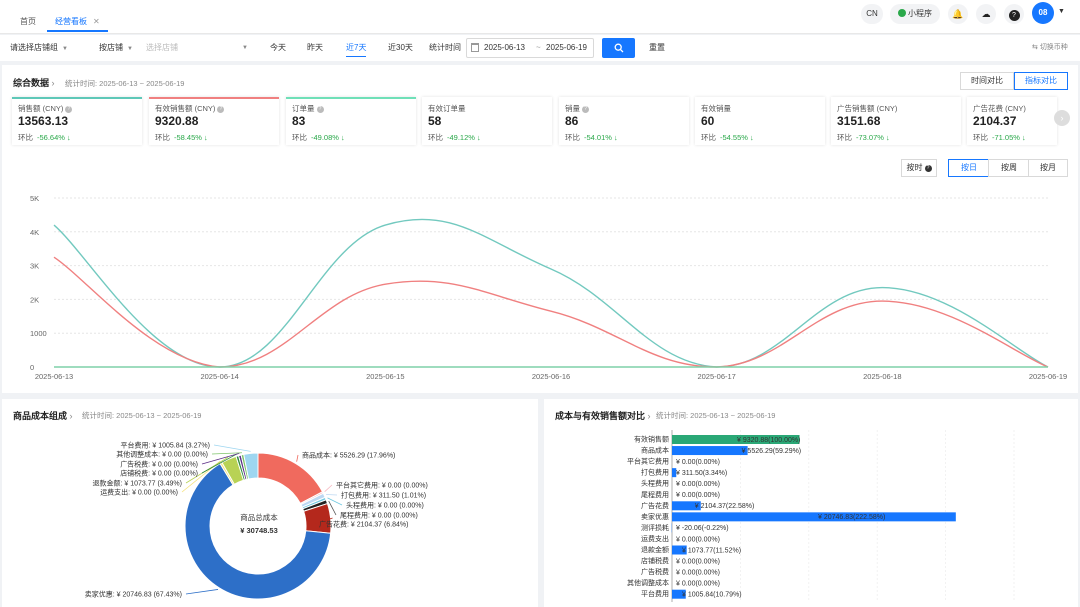 This screenshot has width=1080, height=607. Describe the element at coordinates (504, 47) in the screenshot. I see `date-start: 2025-06-13` at that location.